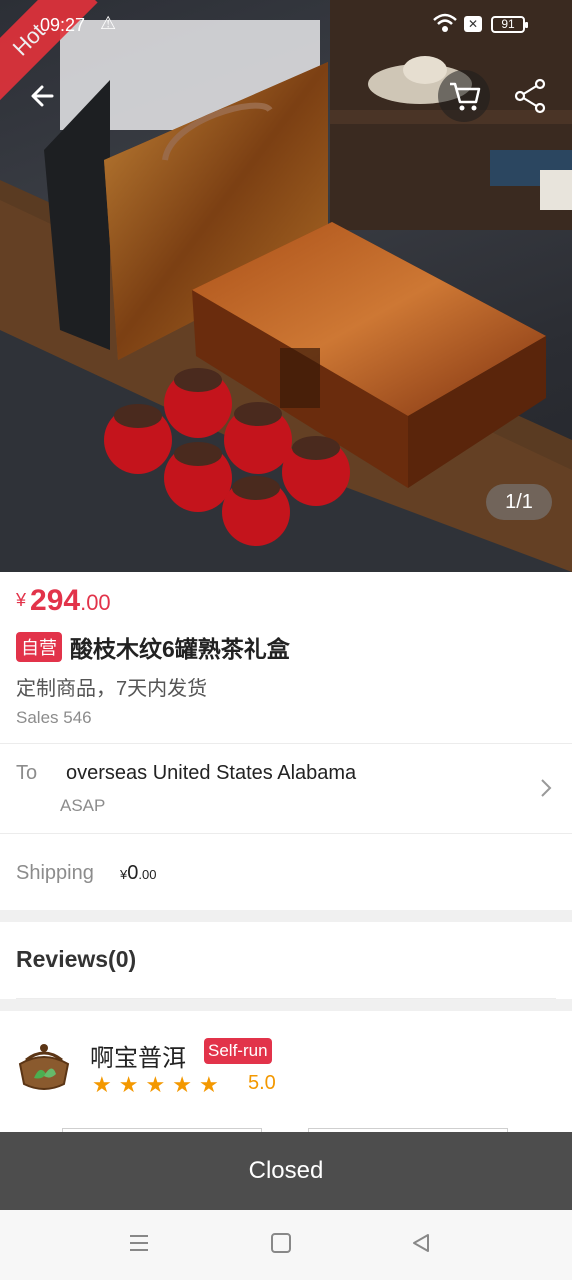 The image size is (572, 1280). Describe the element at coordinates (55, 600) in the screenshot. I see `price-integer: 294` at that location.